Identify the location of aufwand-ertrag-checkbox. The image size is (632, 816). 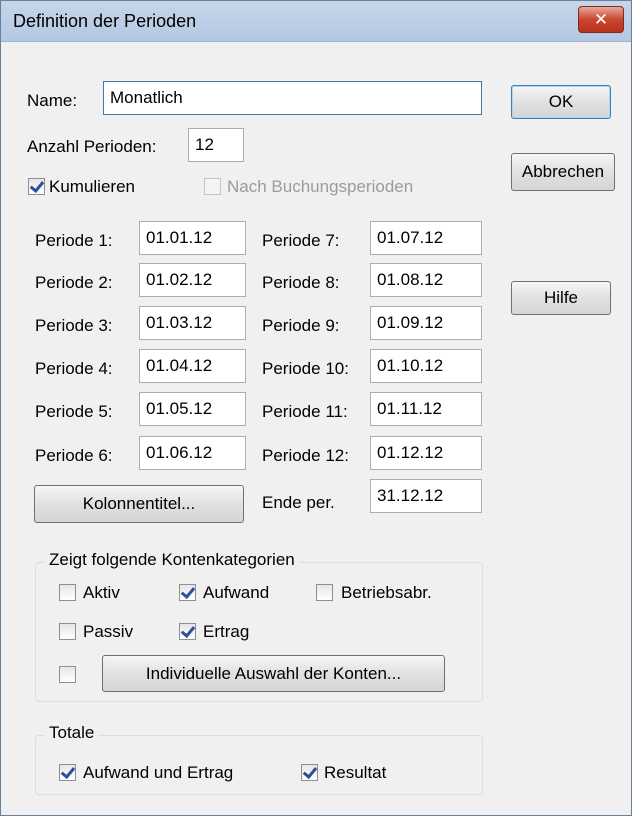
(67, 772).